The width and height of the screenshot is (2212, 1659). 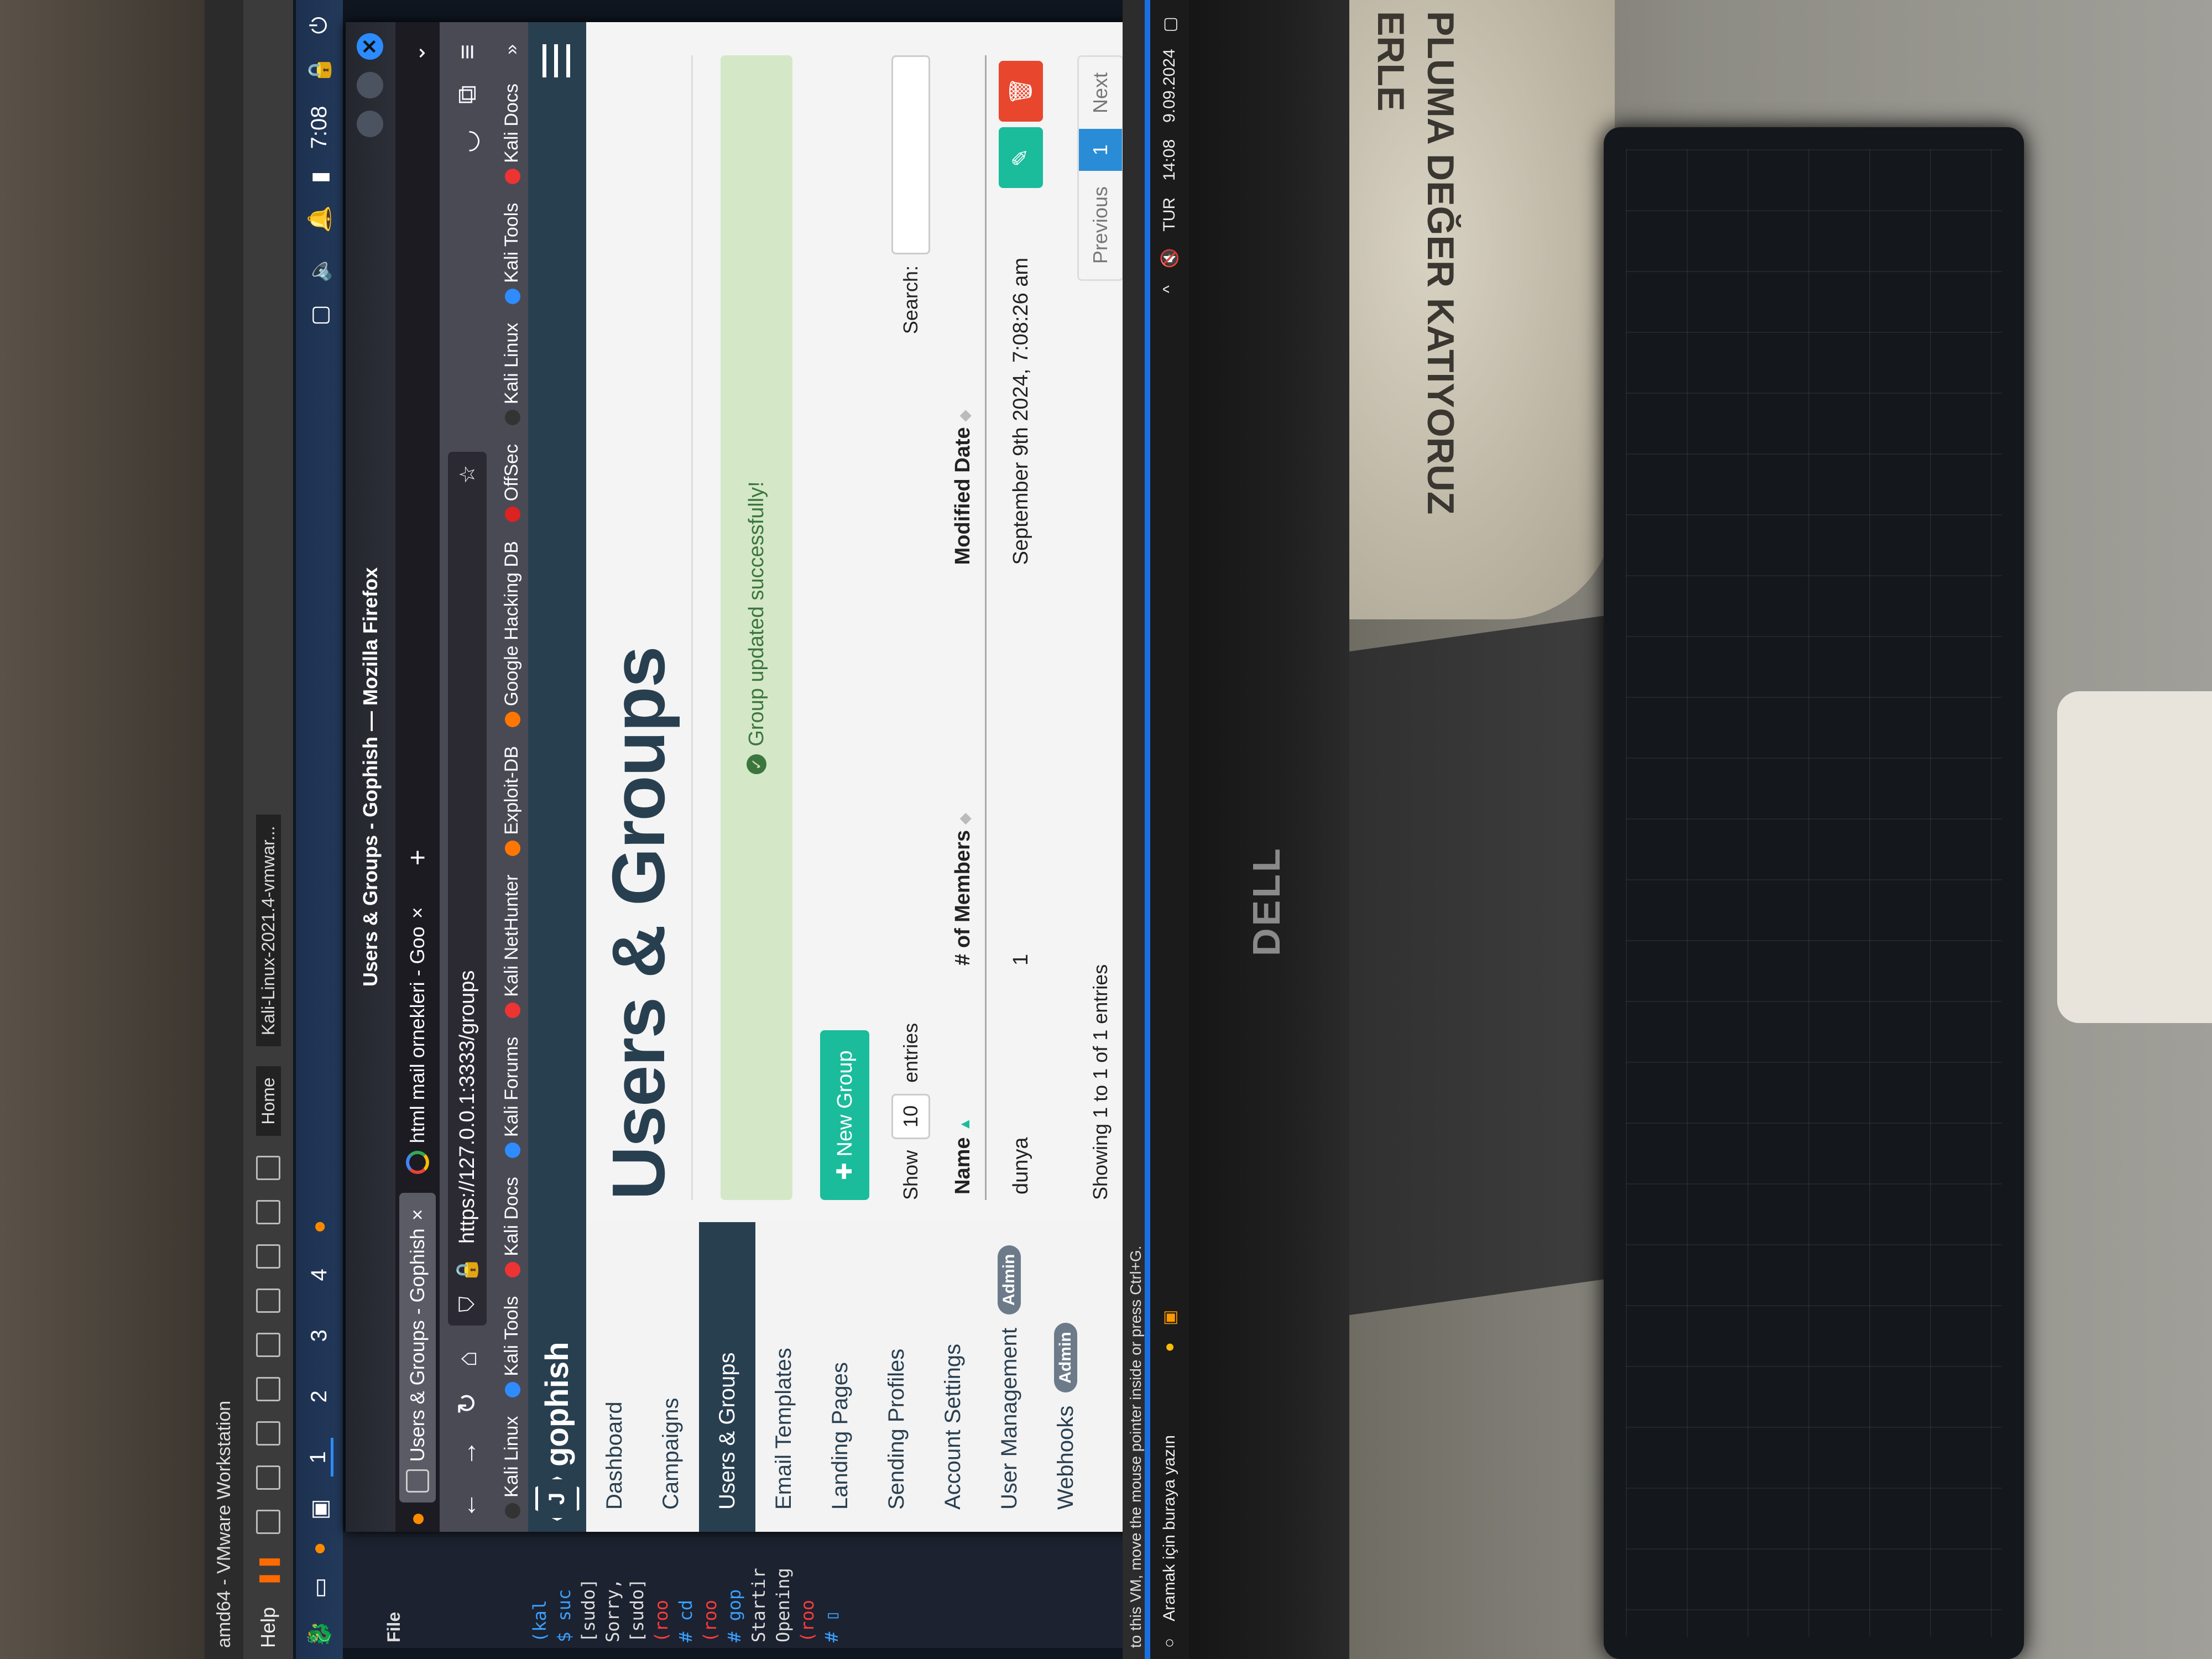 I want to click on sidebar-item-user-management: User Management Admin, so click(x=1009, y=1377).